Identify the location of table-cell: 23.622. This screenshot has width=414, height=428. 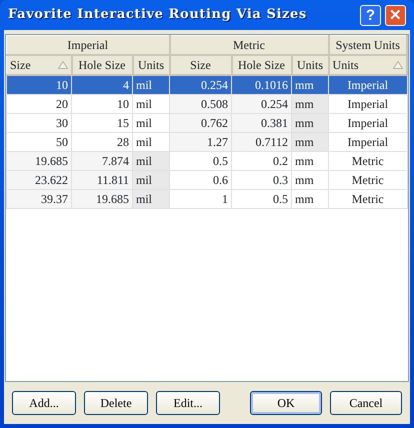
(39, 180).